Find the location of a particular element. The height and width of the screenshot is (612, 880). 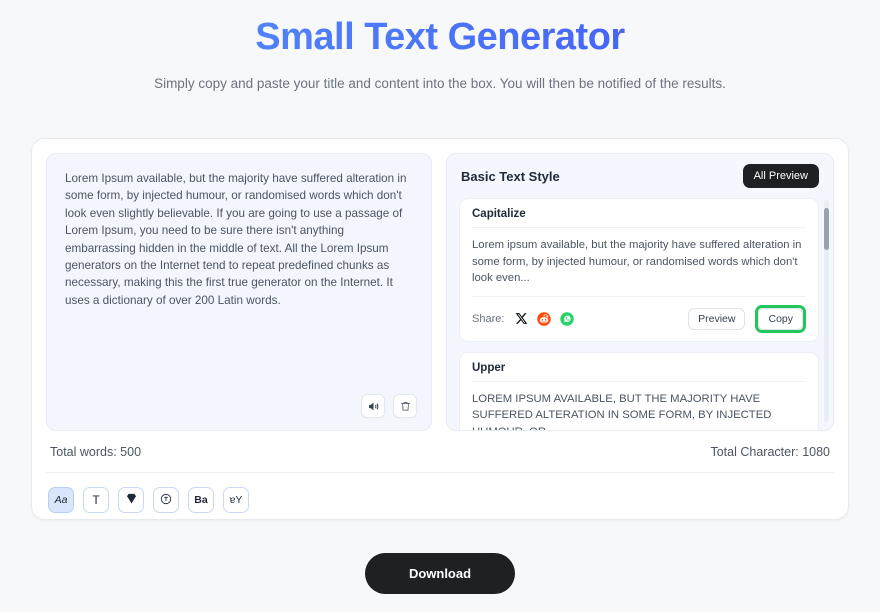

diamond-icon is located at coordinates (131, 500).